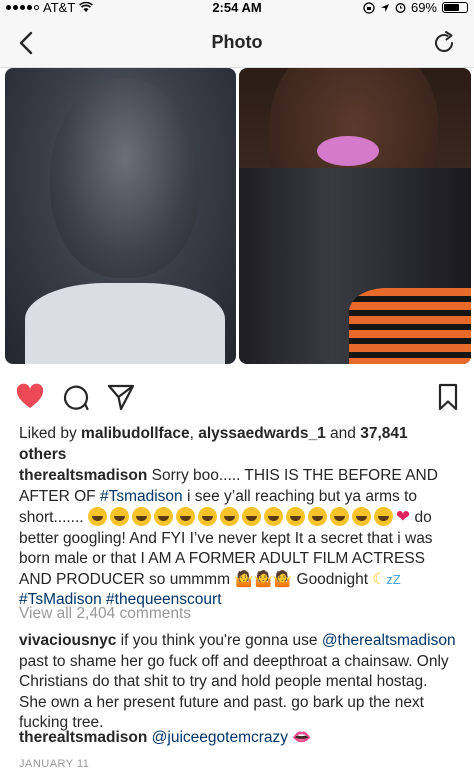 The height and width of the screenshot is (773, 474). What do you see at coordinates (302, 737) in the screenshot?
I see `kiss-mark-emoji-icon: 👄` at bounding box center [302, 737].